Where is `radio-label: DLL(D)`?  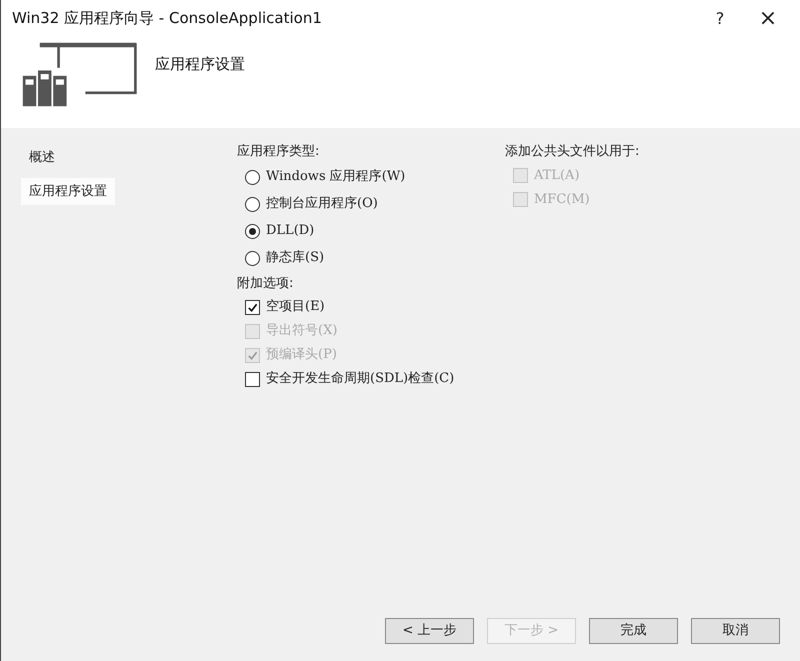 radio-label: DLL(D) is located at coordinates (290, 231).